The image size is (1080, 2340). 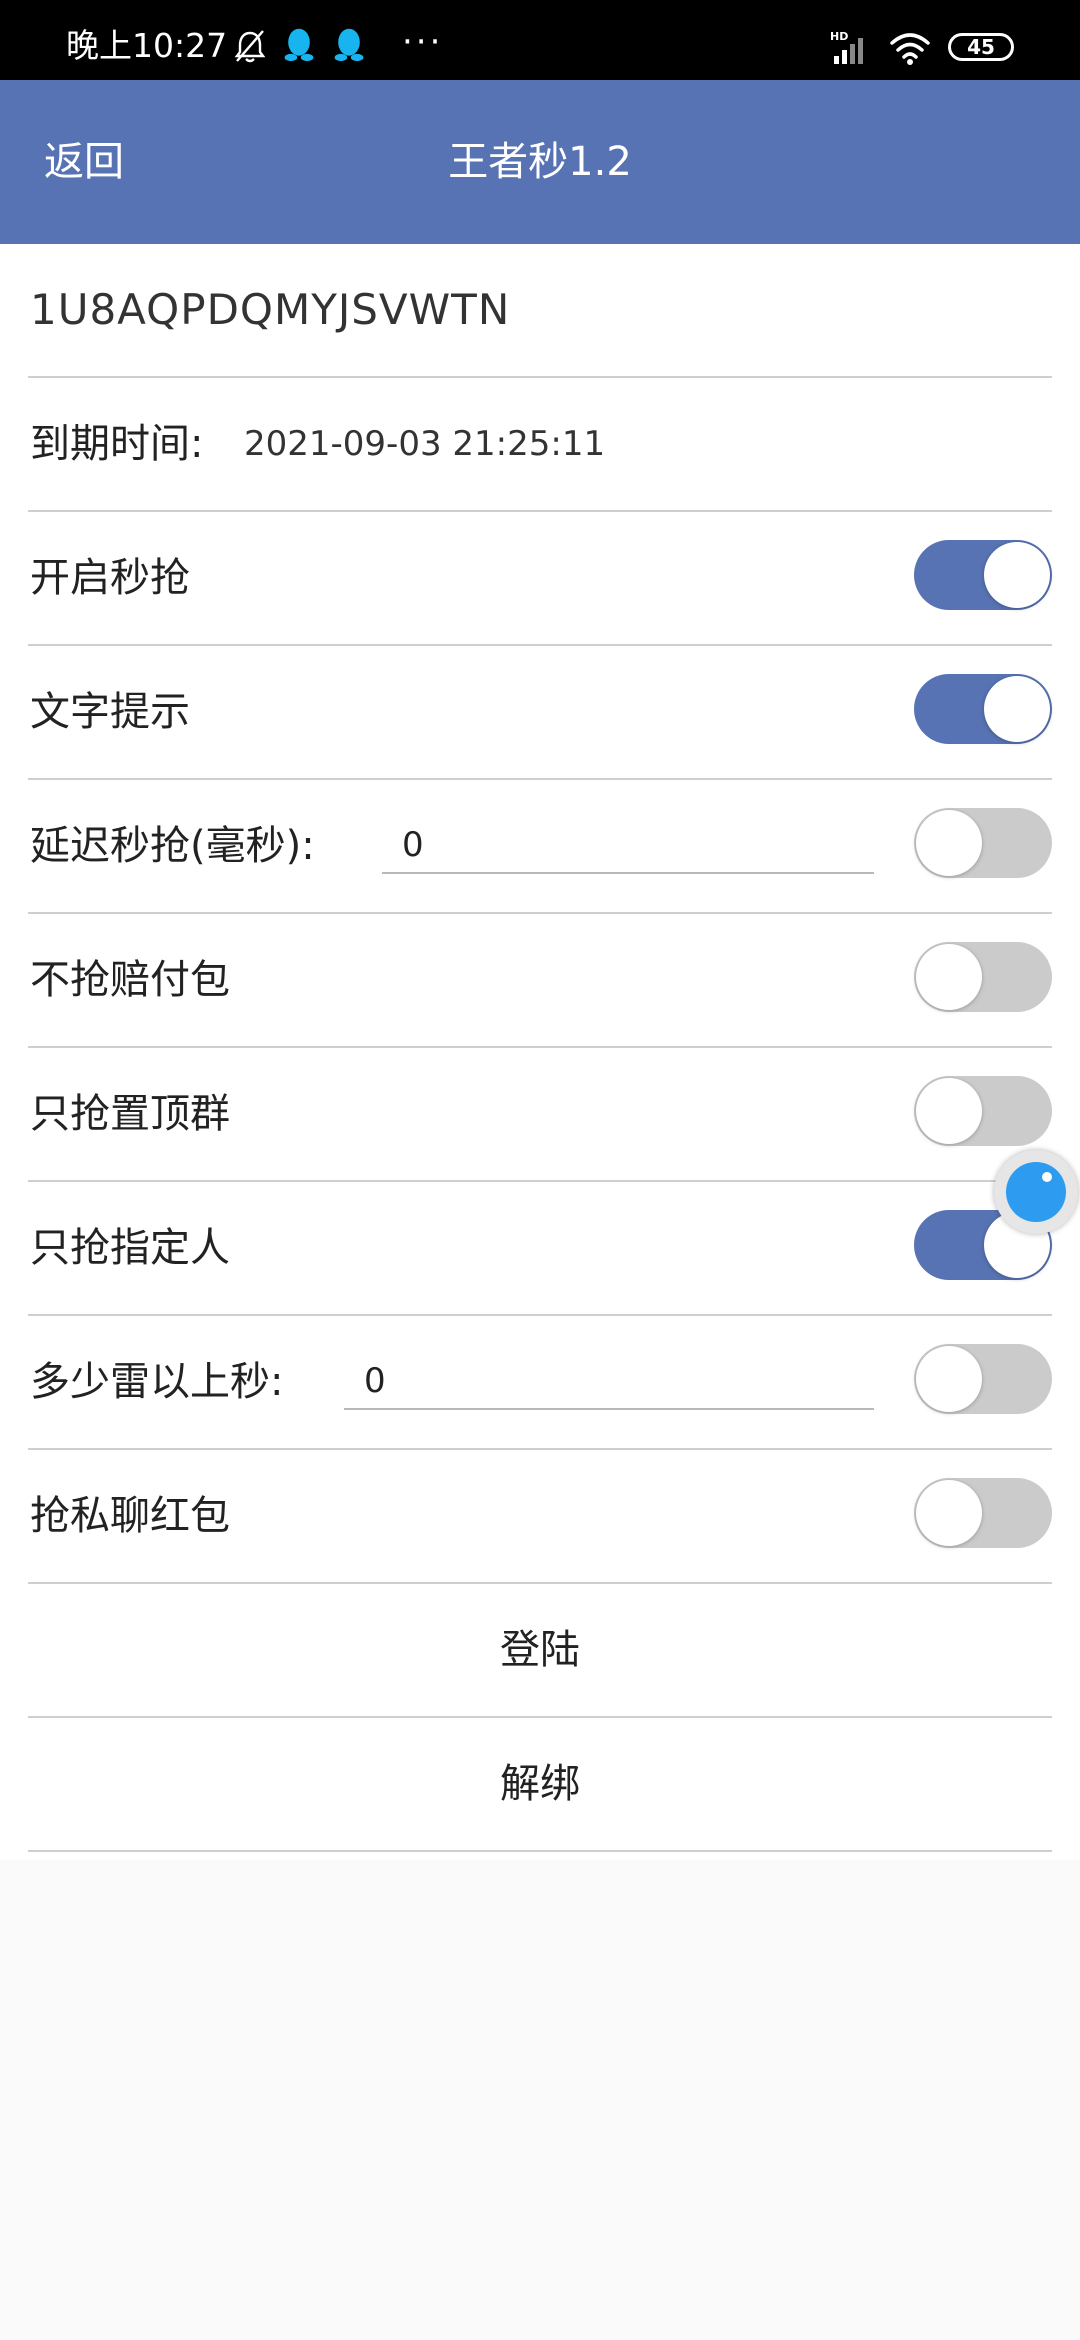 I want to click on delay-ms-input, so click(x=628, y=846).